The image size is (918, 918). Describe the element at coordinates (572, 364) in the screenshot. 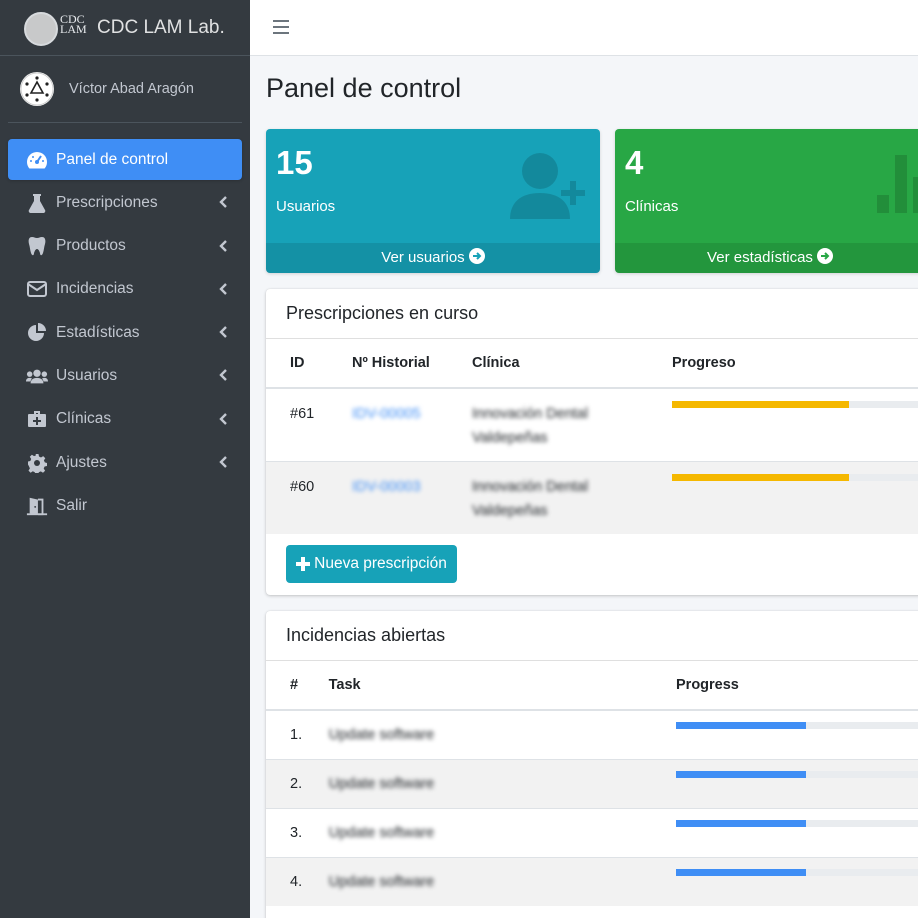

I see `column-header-clinica: Clínica` at that location.